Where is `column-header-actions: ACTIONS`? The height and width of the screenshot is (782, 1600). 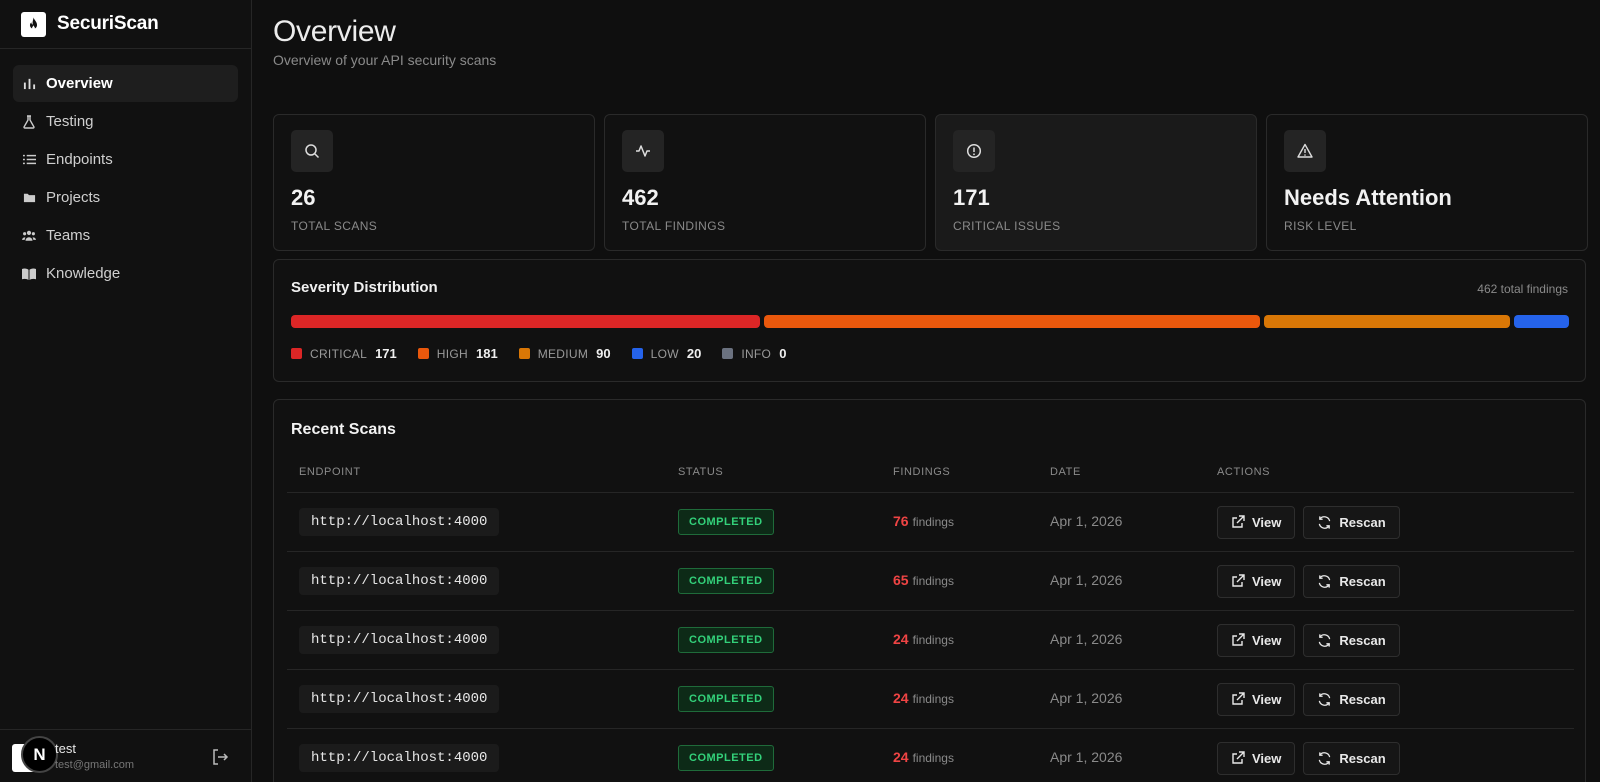 column-header-actions: ACTIONS is located at coordinates (1244, 472).